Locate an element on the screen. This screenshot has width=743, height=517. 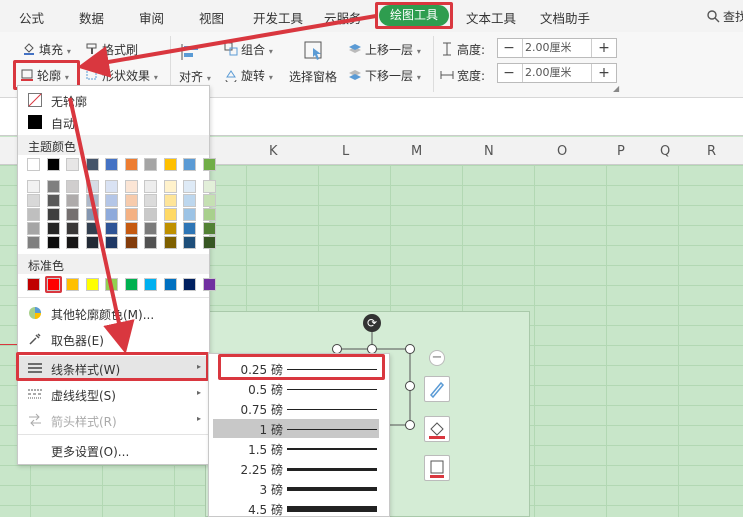
column-header: O is located at coordinates (562, 151).